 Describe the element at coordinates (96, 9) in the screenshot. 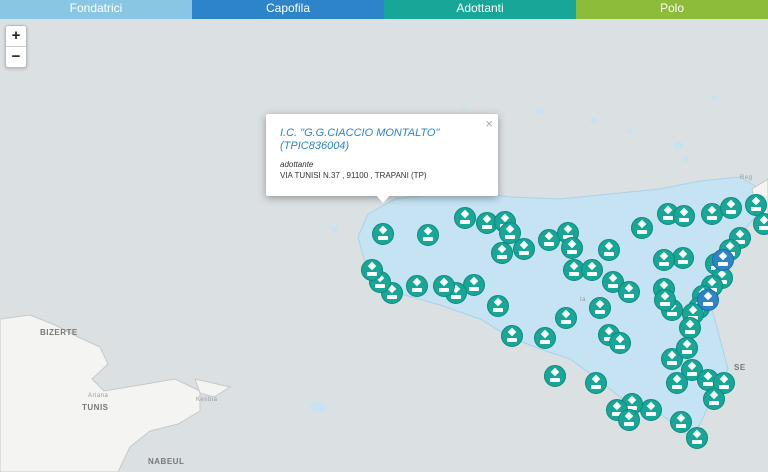

I see `tab-fondatrici: Fondatrici` at that location.